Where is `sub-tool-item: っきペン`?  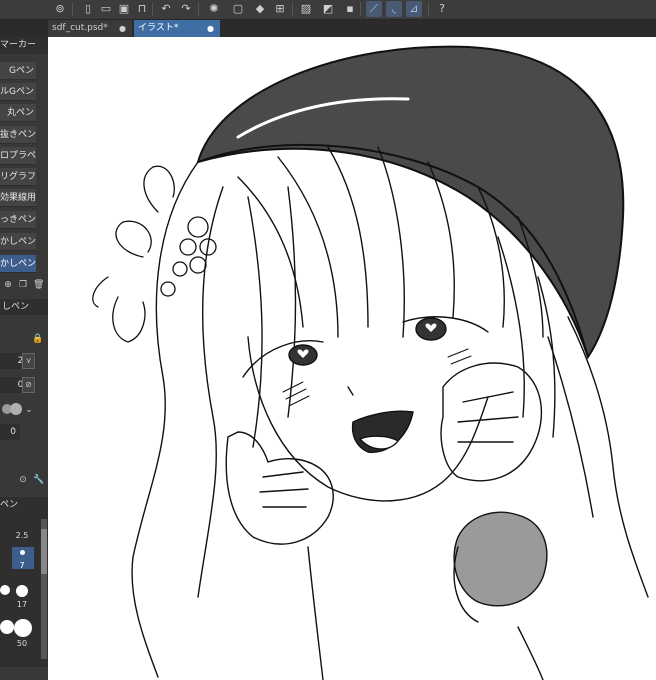
sub-tool-item: っきペン is located at coordinates (18, 220).